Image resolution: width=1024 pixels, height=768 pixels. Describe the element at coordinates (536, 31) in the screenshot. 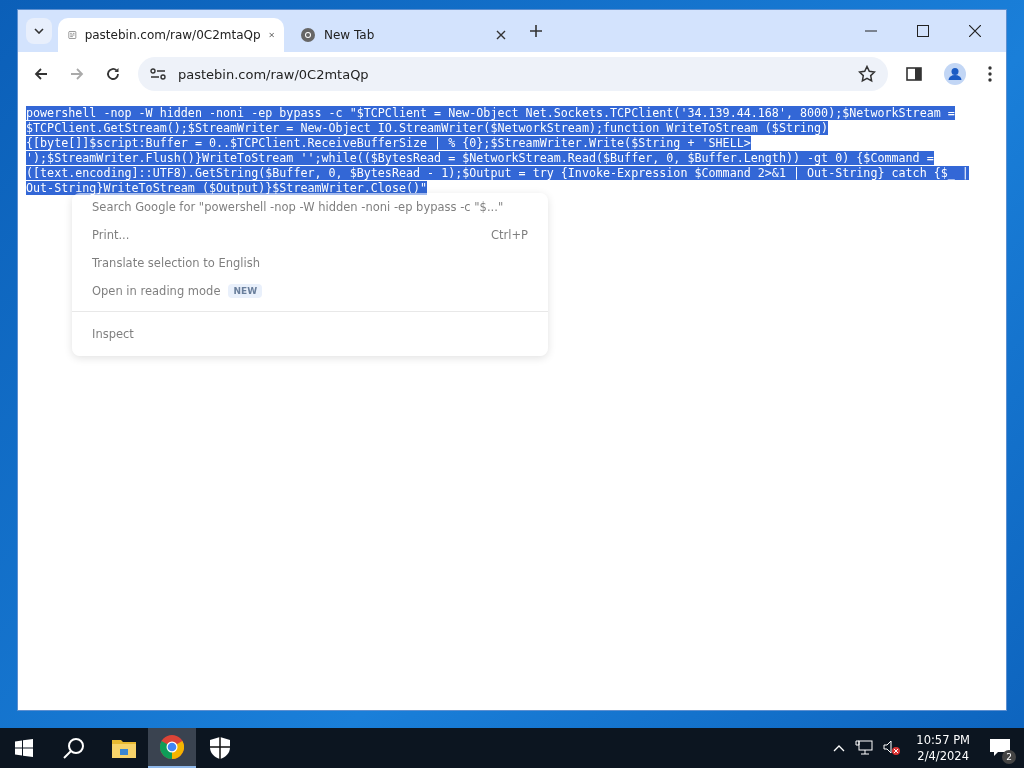

I see `new-tab-icon` at that location.